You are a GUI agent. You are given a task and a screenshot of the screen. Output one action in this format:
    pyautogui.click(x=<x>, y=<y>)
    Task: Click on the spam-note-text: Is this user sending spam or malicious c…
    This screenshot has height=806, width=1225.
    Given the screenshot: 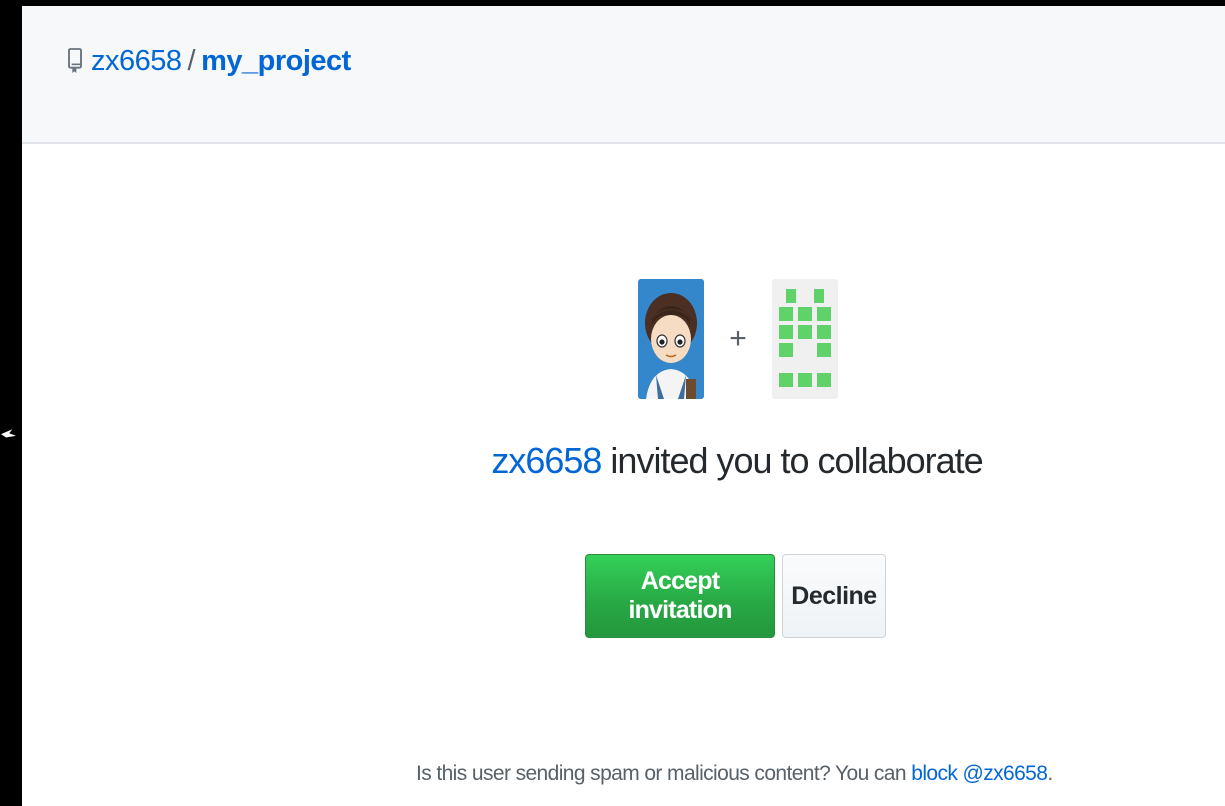 What is the action you would take?
    pyautogui.click(x=661, y=773)
    